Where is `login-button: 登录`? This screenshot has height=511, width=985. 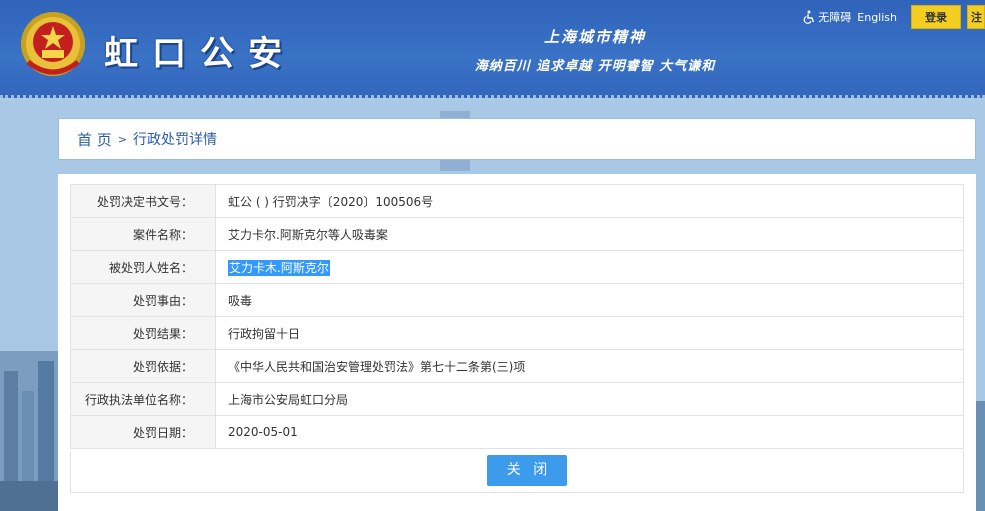 login-button: 登录 is located at coordinates (936, 17).